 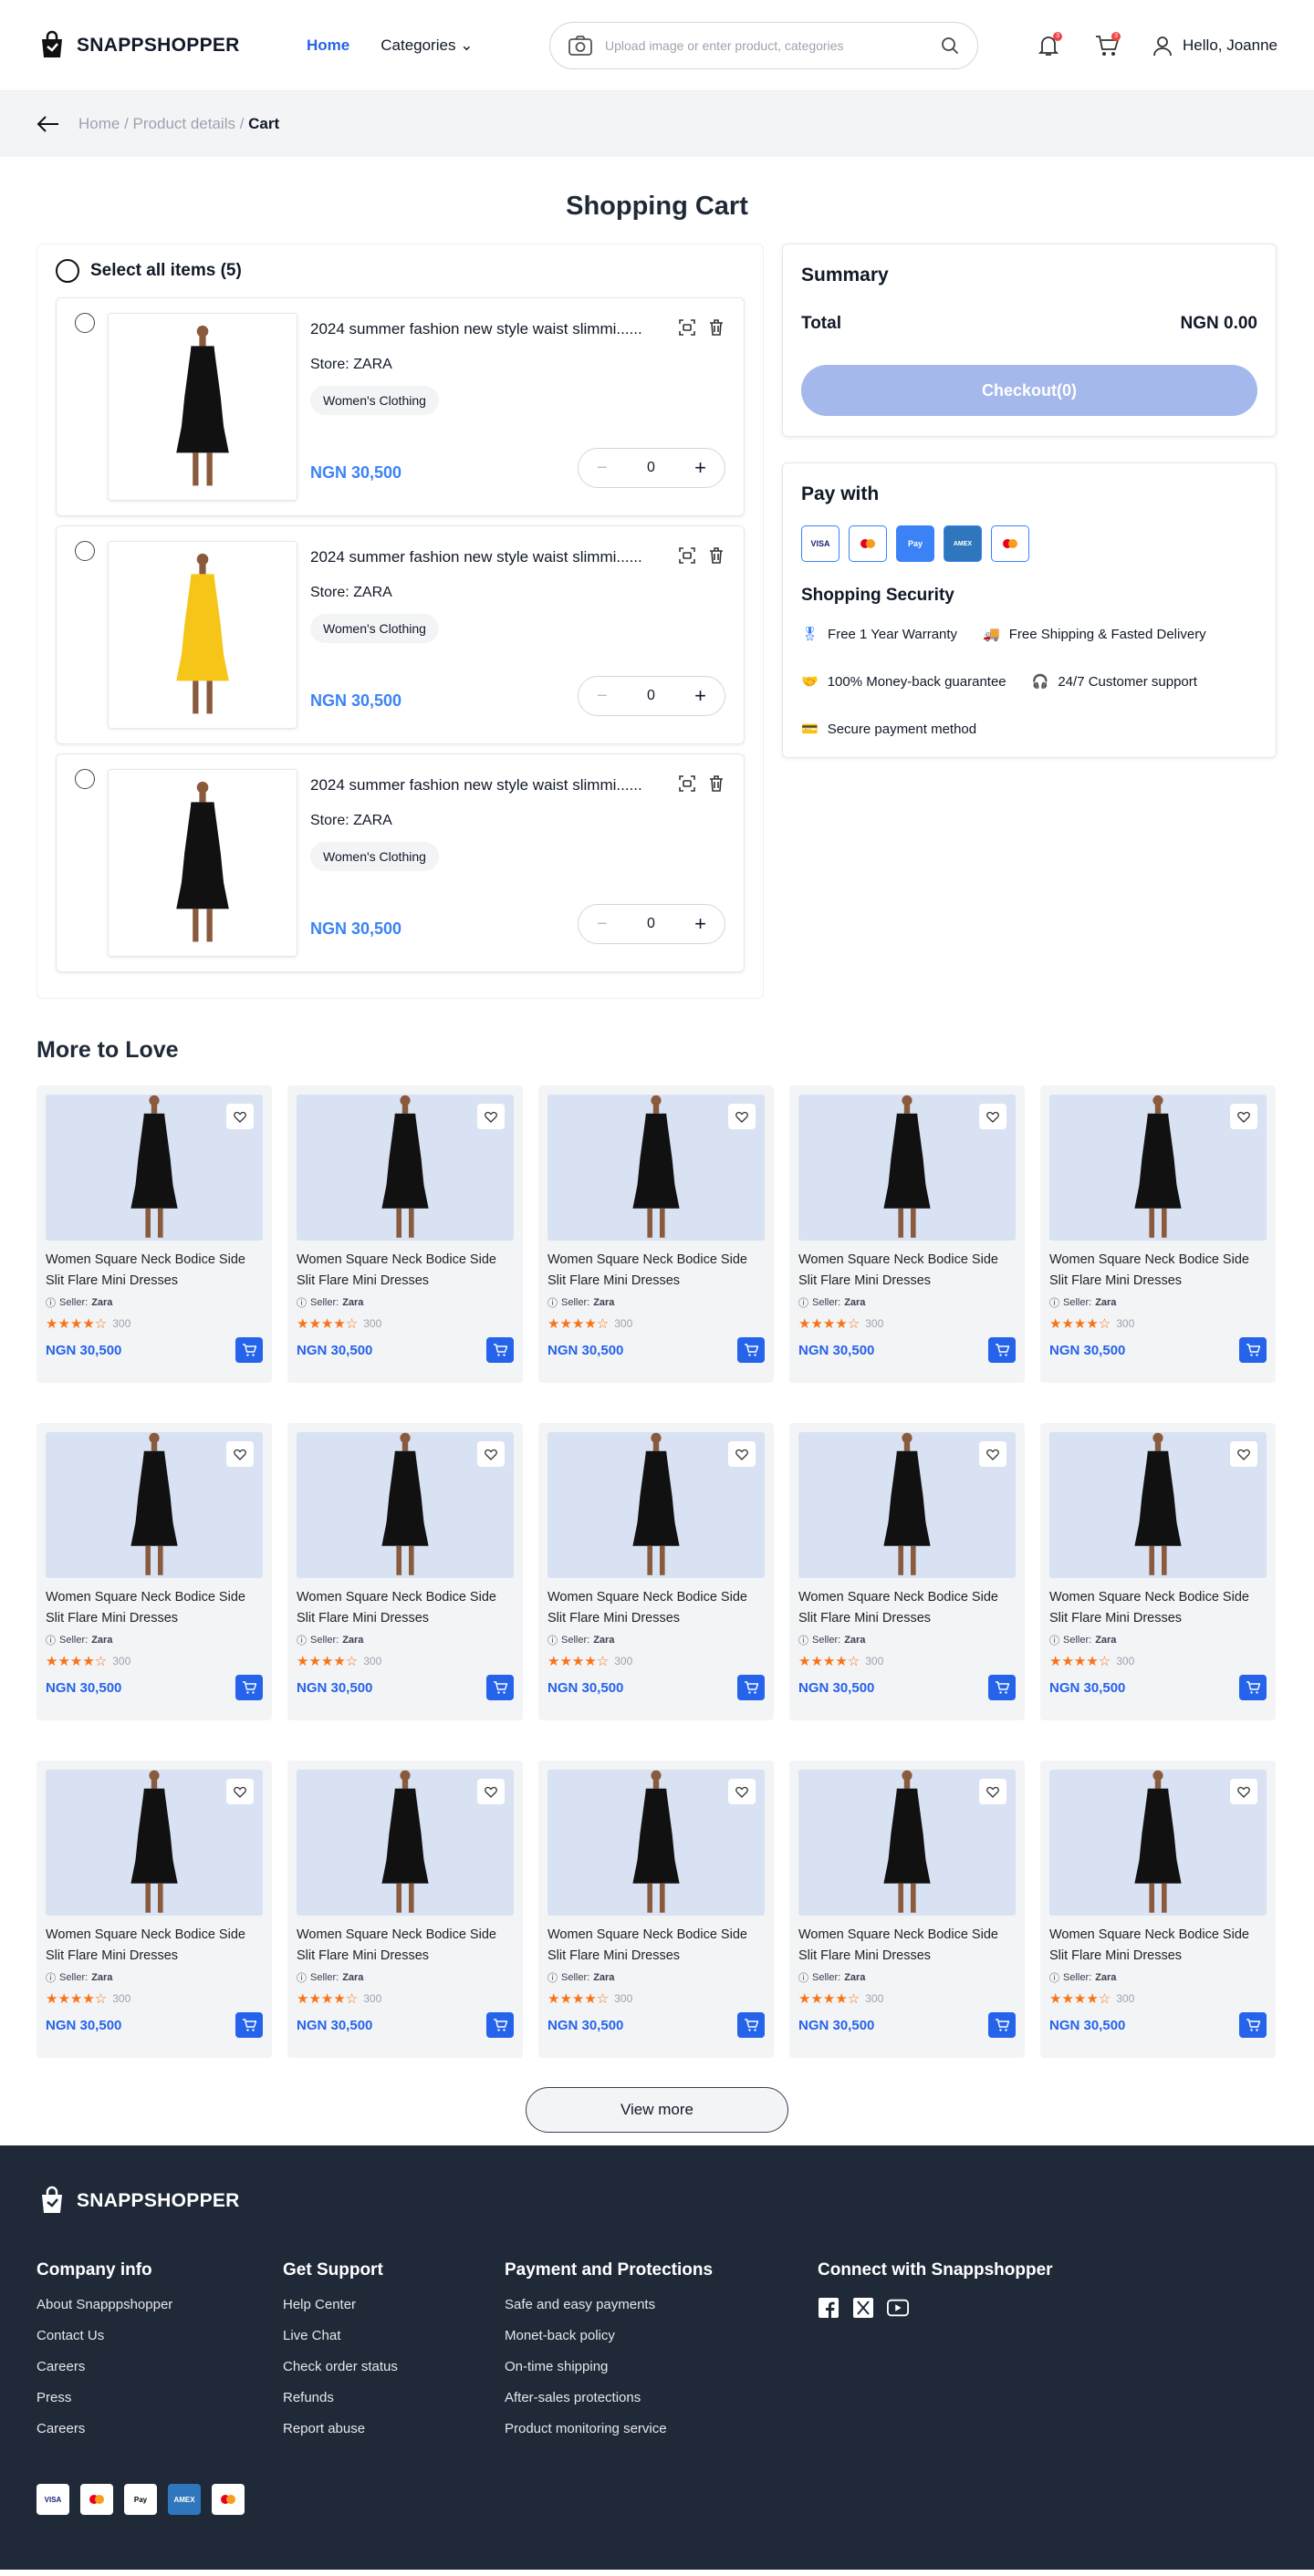 What do you see at coordinates (394, 2428) in the screenshot?
I see `footer-link: Report abuse` at bounding box center [394, 2428].